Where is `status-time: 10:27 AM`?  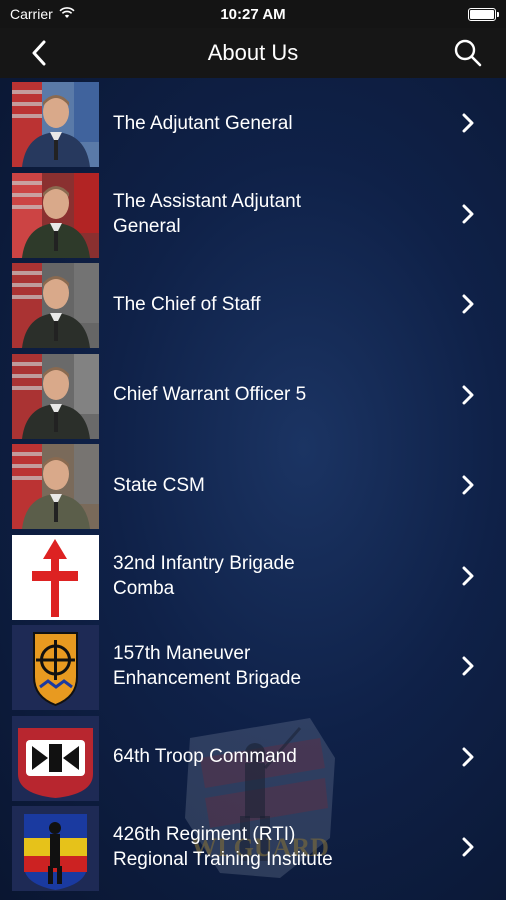 status-time: 10:27 AM is located at coordinates (253, 14).